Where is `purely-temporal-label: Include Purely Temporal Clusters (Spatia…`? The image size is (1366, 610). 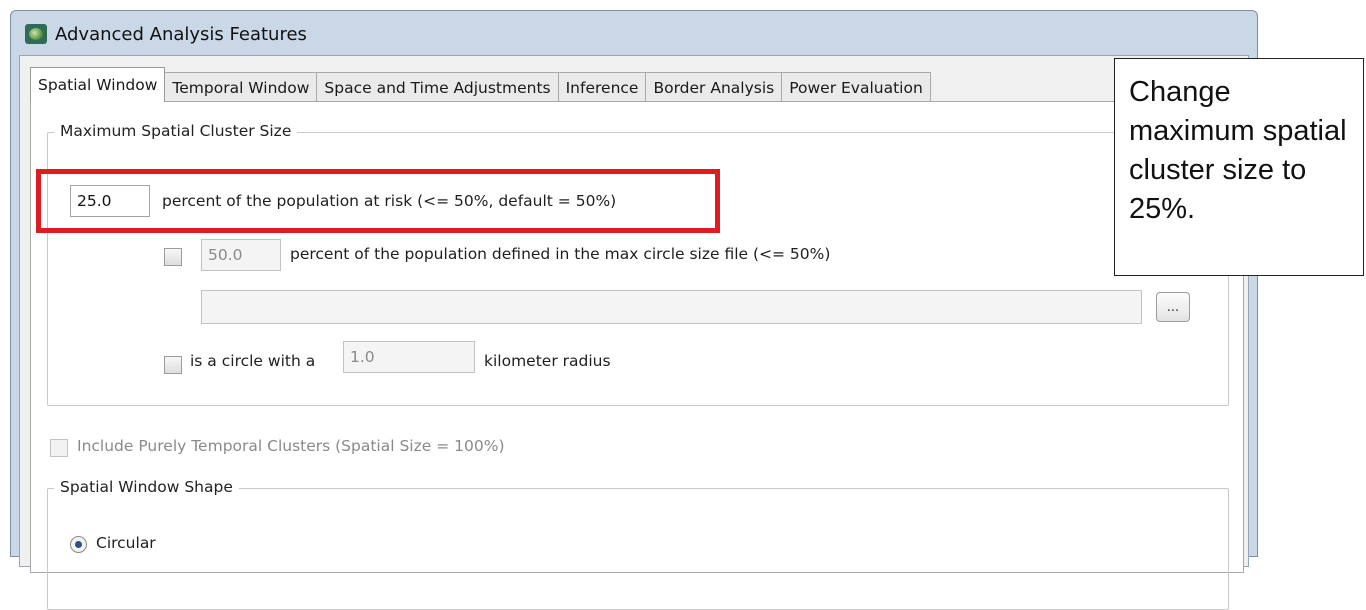 purely-temporal-label: Include Purely Temporal Clusters (Spatia… is located at coordinates (291, 446).